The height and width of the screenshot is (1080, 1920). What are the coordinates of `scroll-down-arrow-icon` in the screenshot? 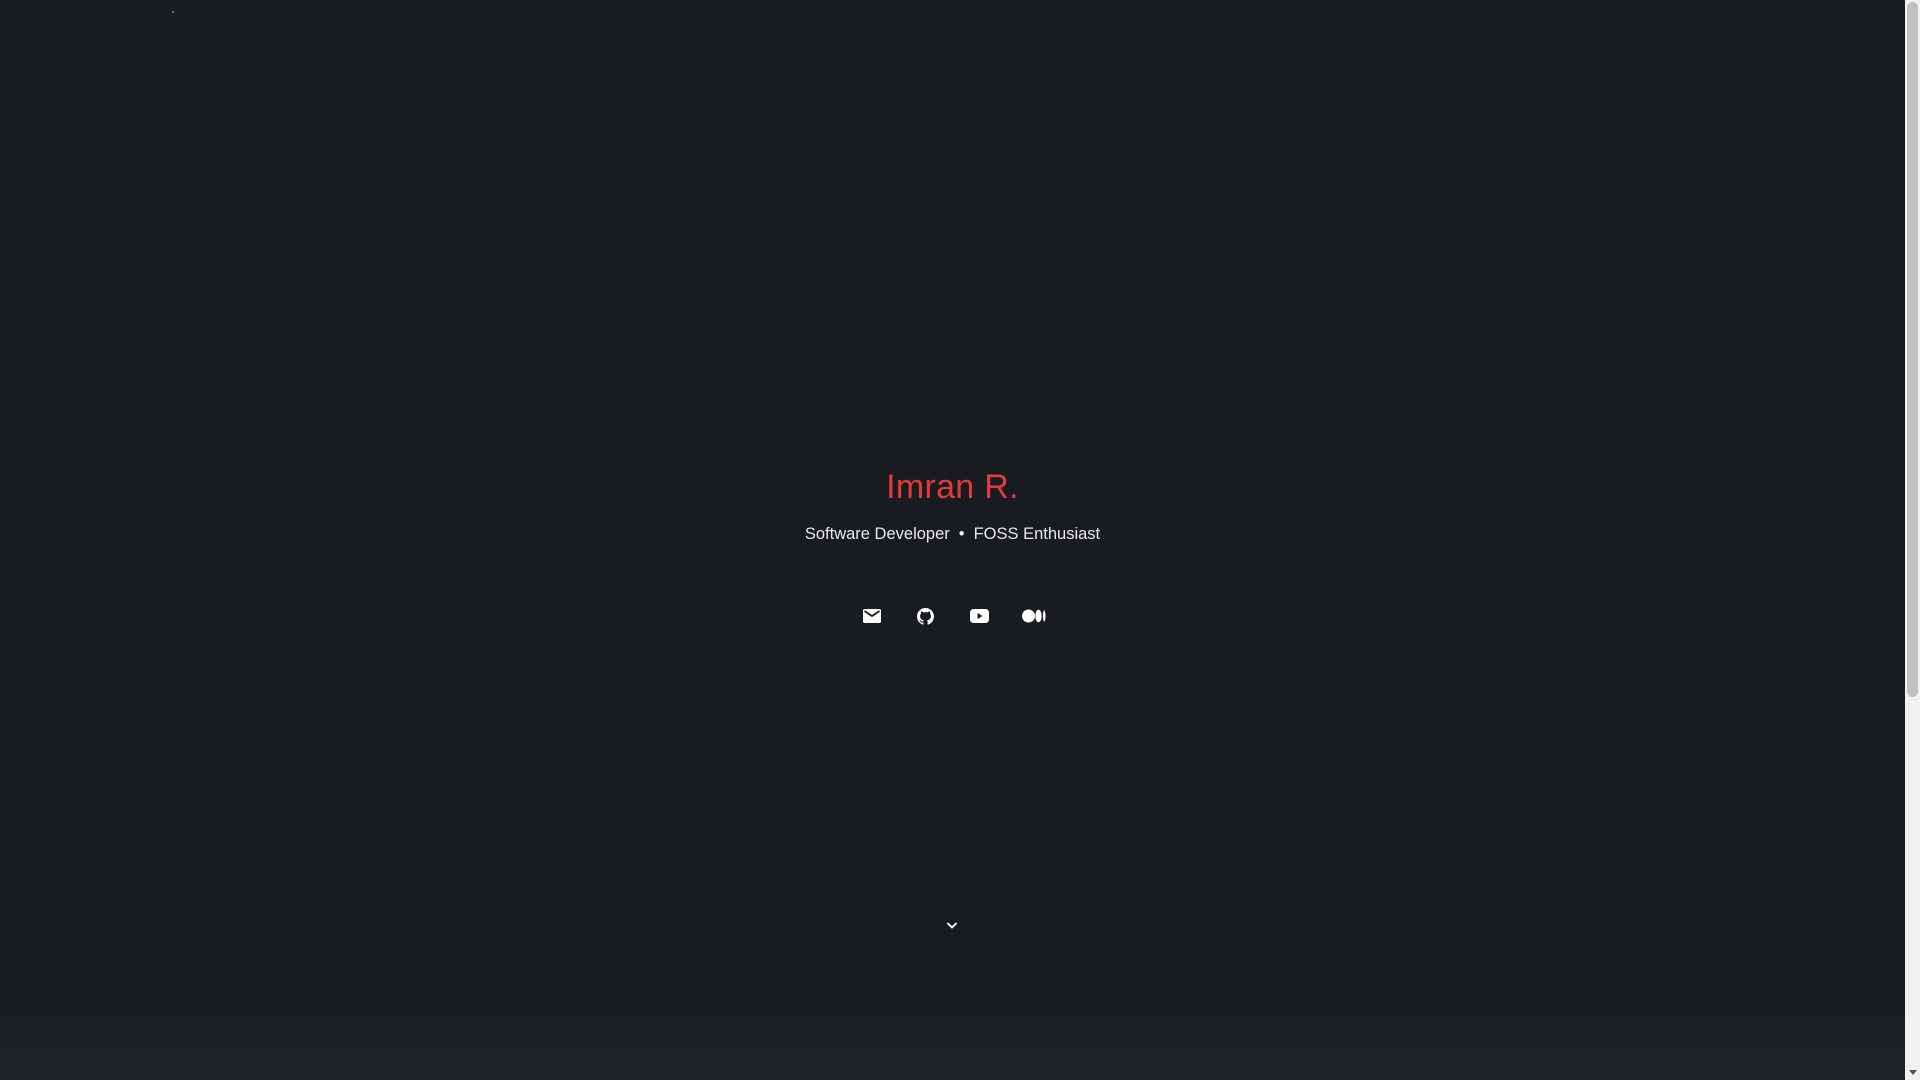 It's located at (1912, 1072).